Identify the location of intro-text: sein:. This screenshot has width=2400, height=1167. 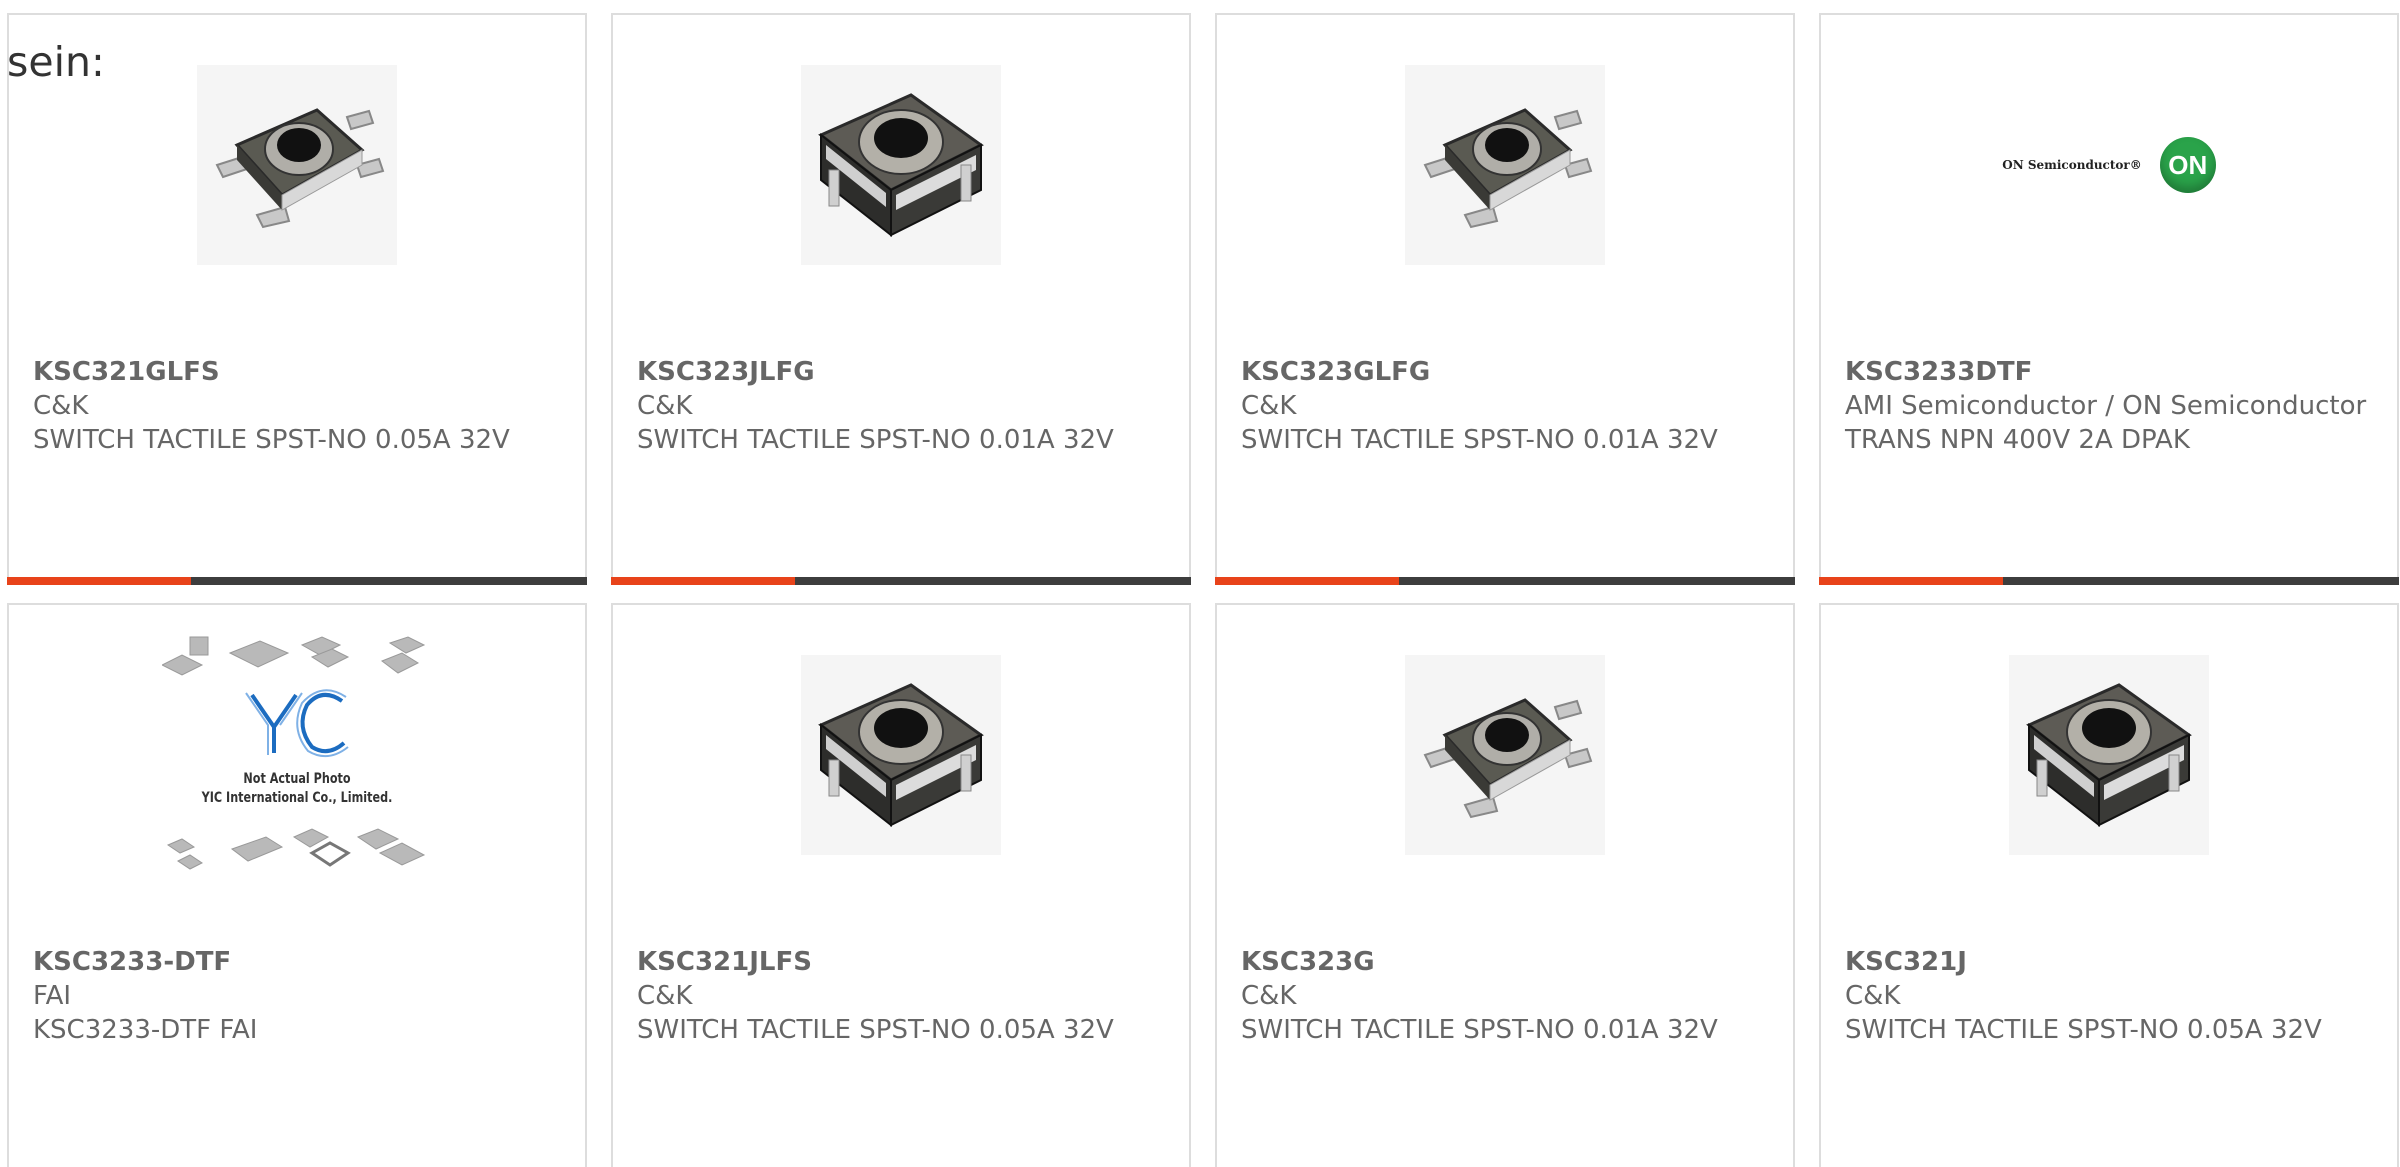
(56, 62).